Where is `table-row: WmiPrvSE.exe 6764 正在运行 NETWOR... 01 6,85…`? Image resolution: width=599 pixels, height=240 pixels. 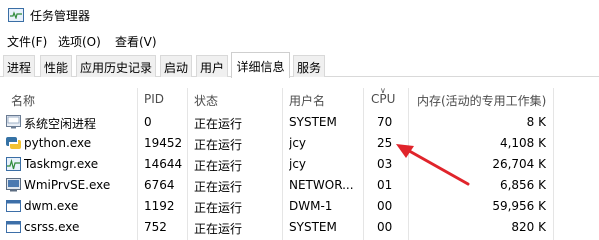 table-row: WmiPrvSE.exe 6764 正在运行 NETWOR... 01 6,85… is located at coordinates (299, 185).